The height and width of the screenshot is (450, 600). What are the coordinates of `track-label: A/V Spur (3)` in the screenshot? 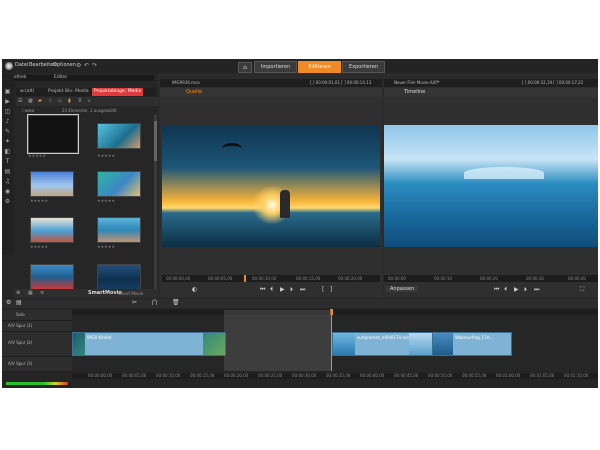 It's located at (20, 363).